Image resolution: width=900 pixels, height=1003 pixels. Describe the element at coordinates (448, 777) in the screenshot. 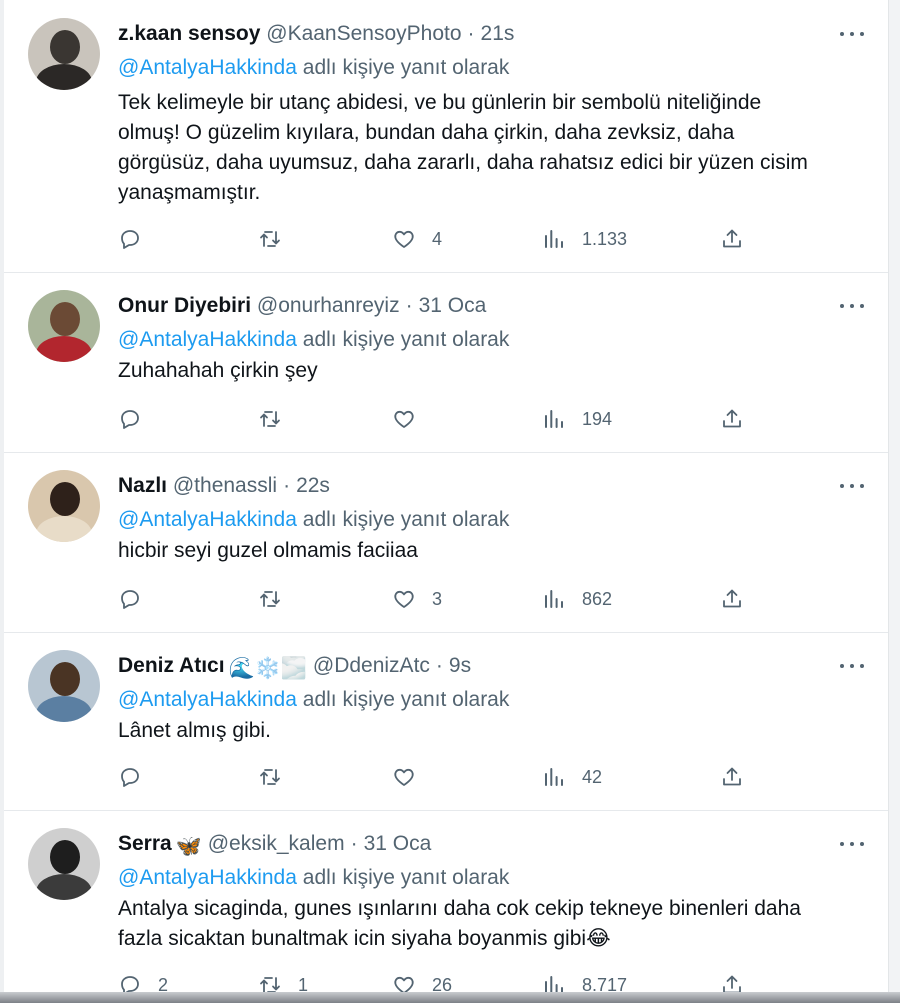

I see `tweet-actions: 42` at that location.